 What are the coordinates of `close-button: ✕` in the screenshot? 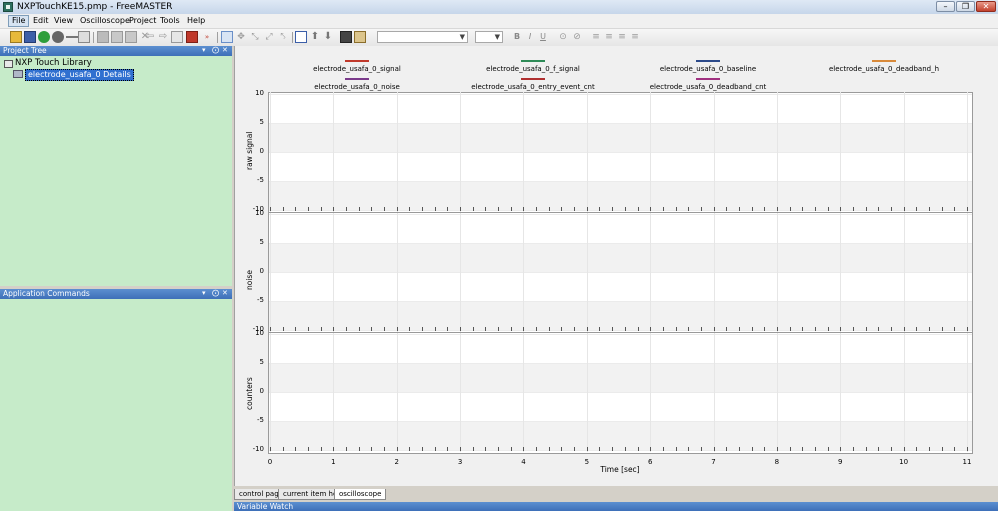 It's located at (986, 6).